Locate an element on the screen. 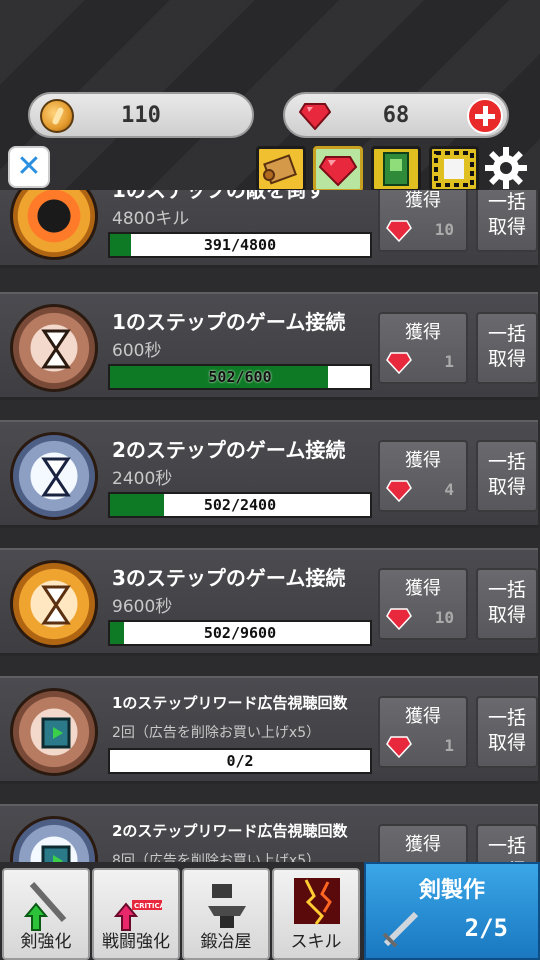 Image resolution: width=540 pixels, height=960 pixels. mission-title: 1のステップリワード広告視聴回数 is located at coordinates (230, 703).